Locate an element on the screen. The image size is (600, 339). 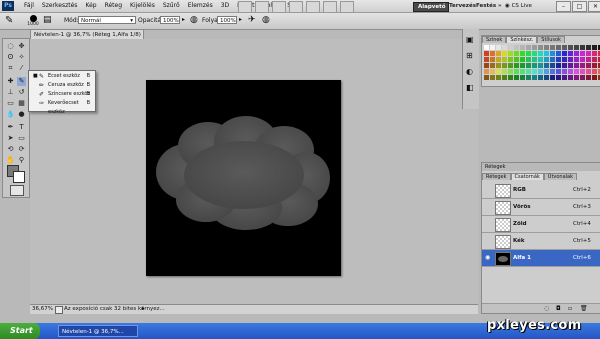
status-menu-arrow-icon: ▸ is located at coordinates (143, 309).